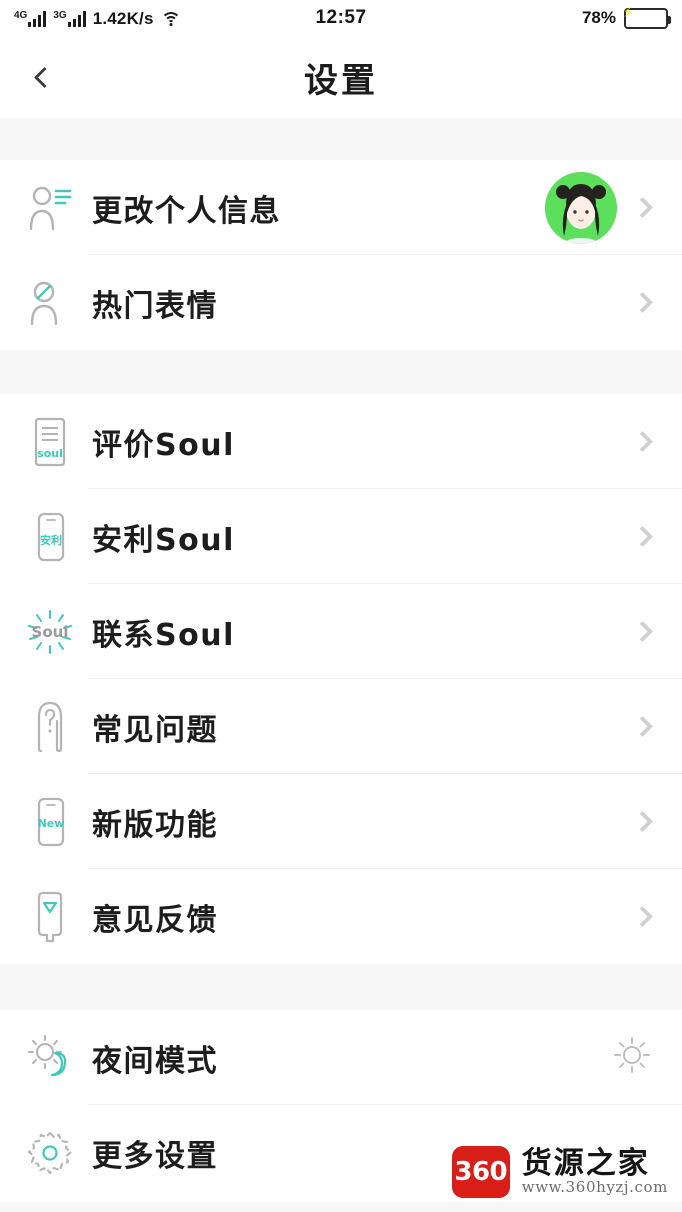 The height and width of the screenshot is (1212, 682). I want to click on person-emoji-icon, so click(50, 303).